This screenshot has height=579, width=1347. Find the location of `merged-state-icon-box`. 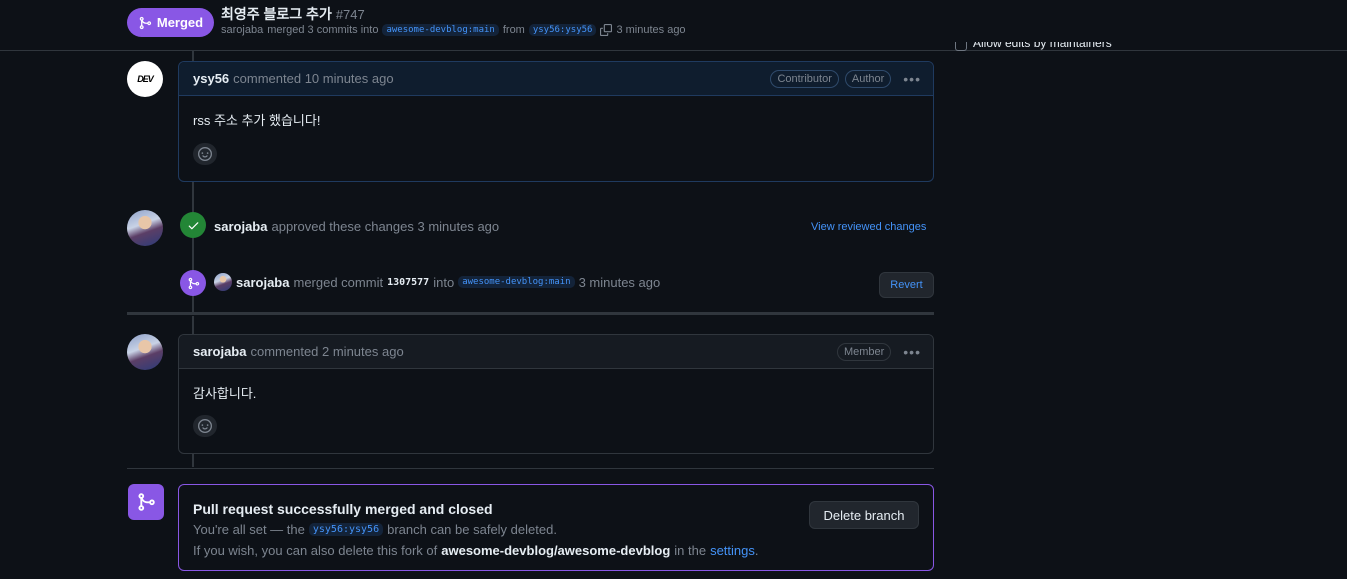

merged-state-icon-box is located at coordinates (146, 502).